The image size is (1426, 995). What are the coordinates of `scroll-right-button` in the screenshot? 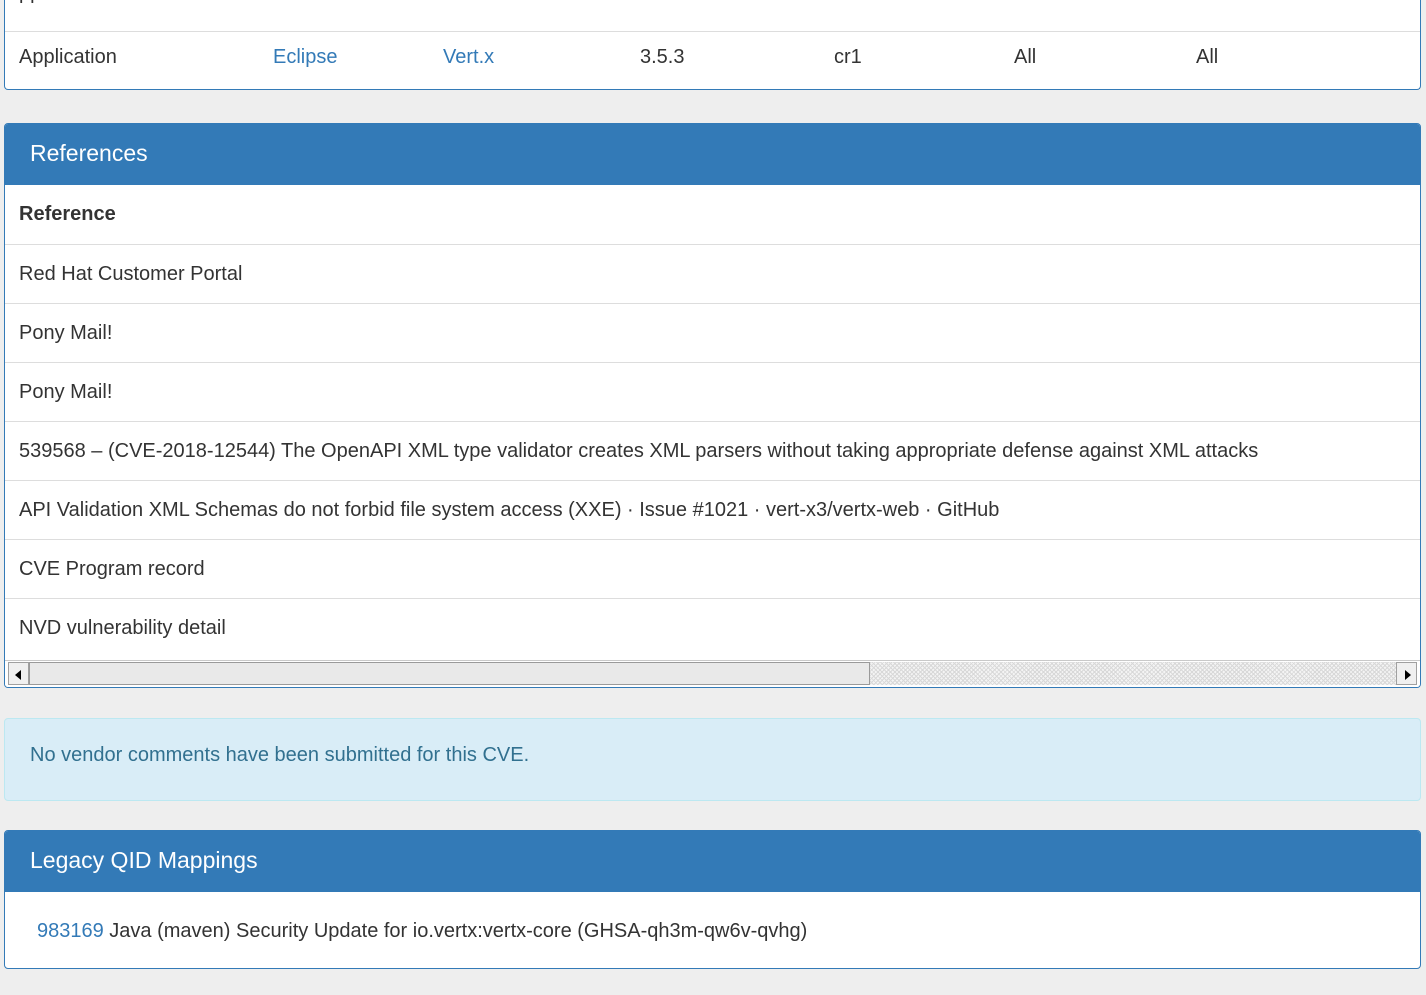 It's located at (1406, 673).